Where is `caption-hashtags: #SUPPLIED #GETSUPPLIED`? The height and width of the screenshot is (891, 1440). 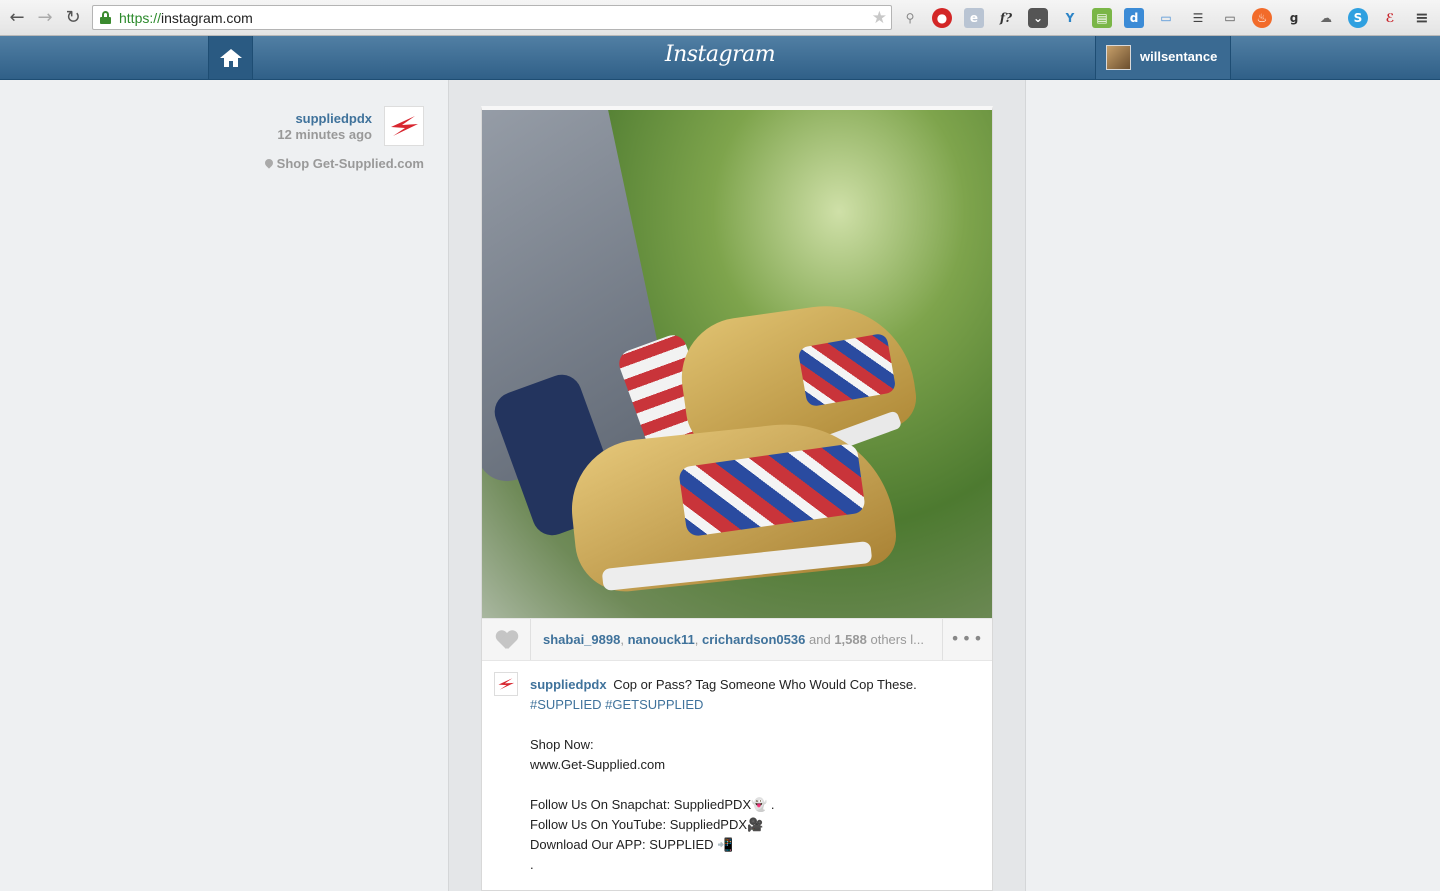
caption-hashtags: #SUPPLIED #GETSUPPLIED is located at coordinates (750, 705).